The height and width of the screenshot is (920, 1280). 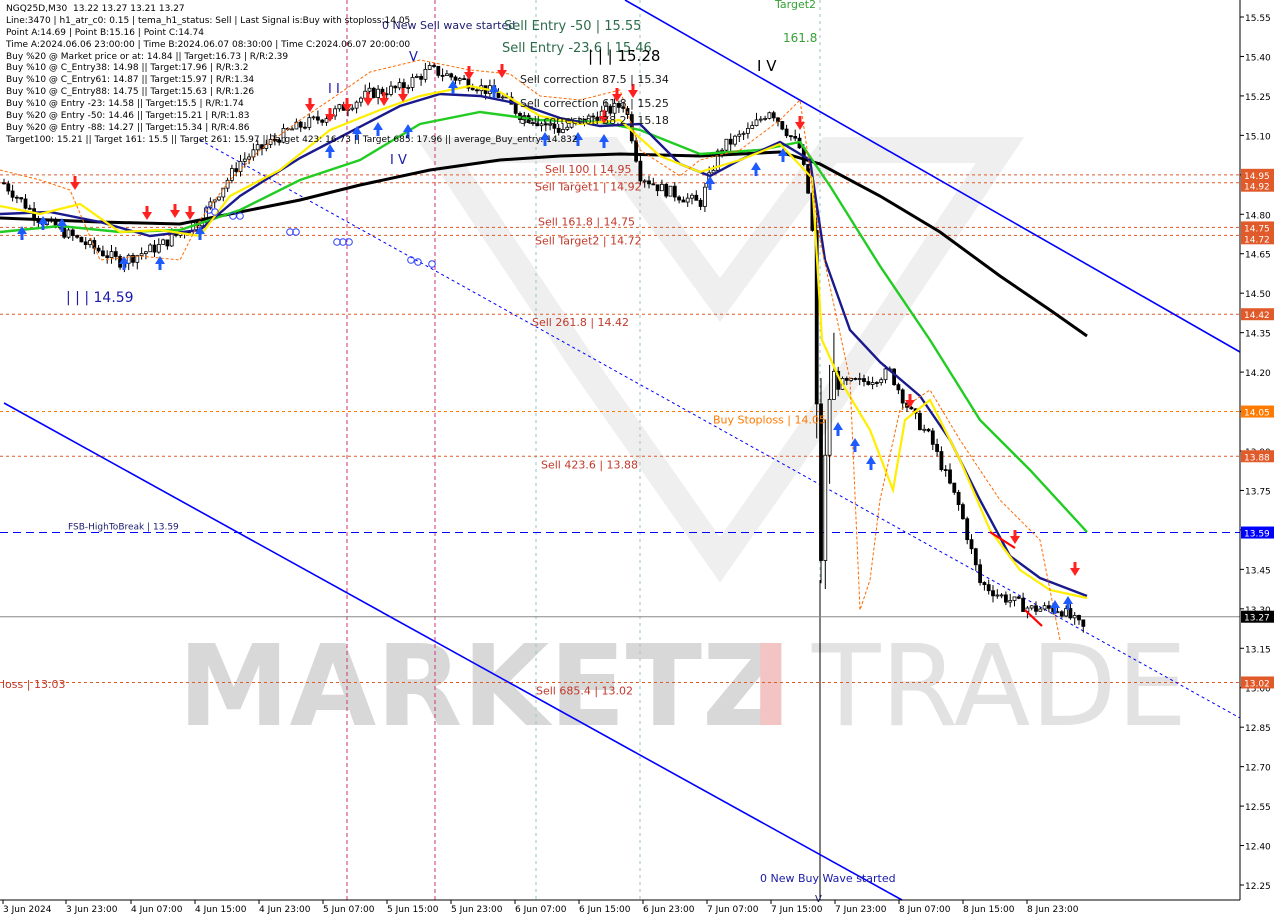 What do you see at coordinates (588, 169) in the screenshot?
I see `level-label: Sell 100 | 14.95` at bounding box center [588, 169].